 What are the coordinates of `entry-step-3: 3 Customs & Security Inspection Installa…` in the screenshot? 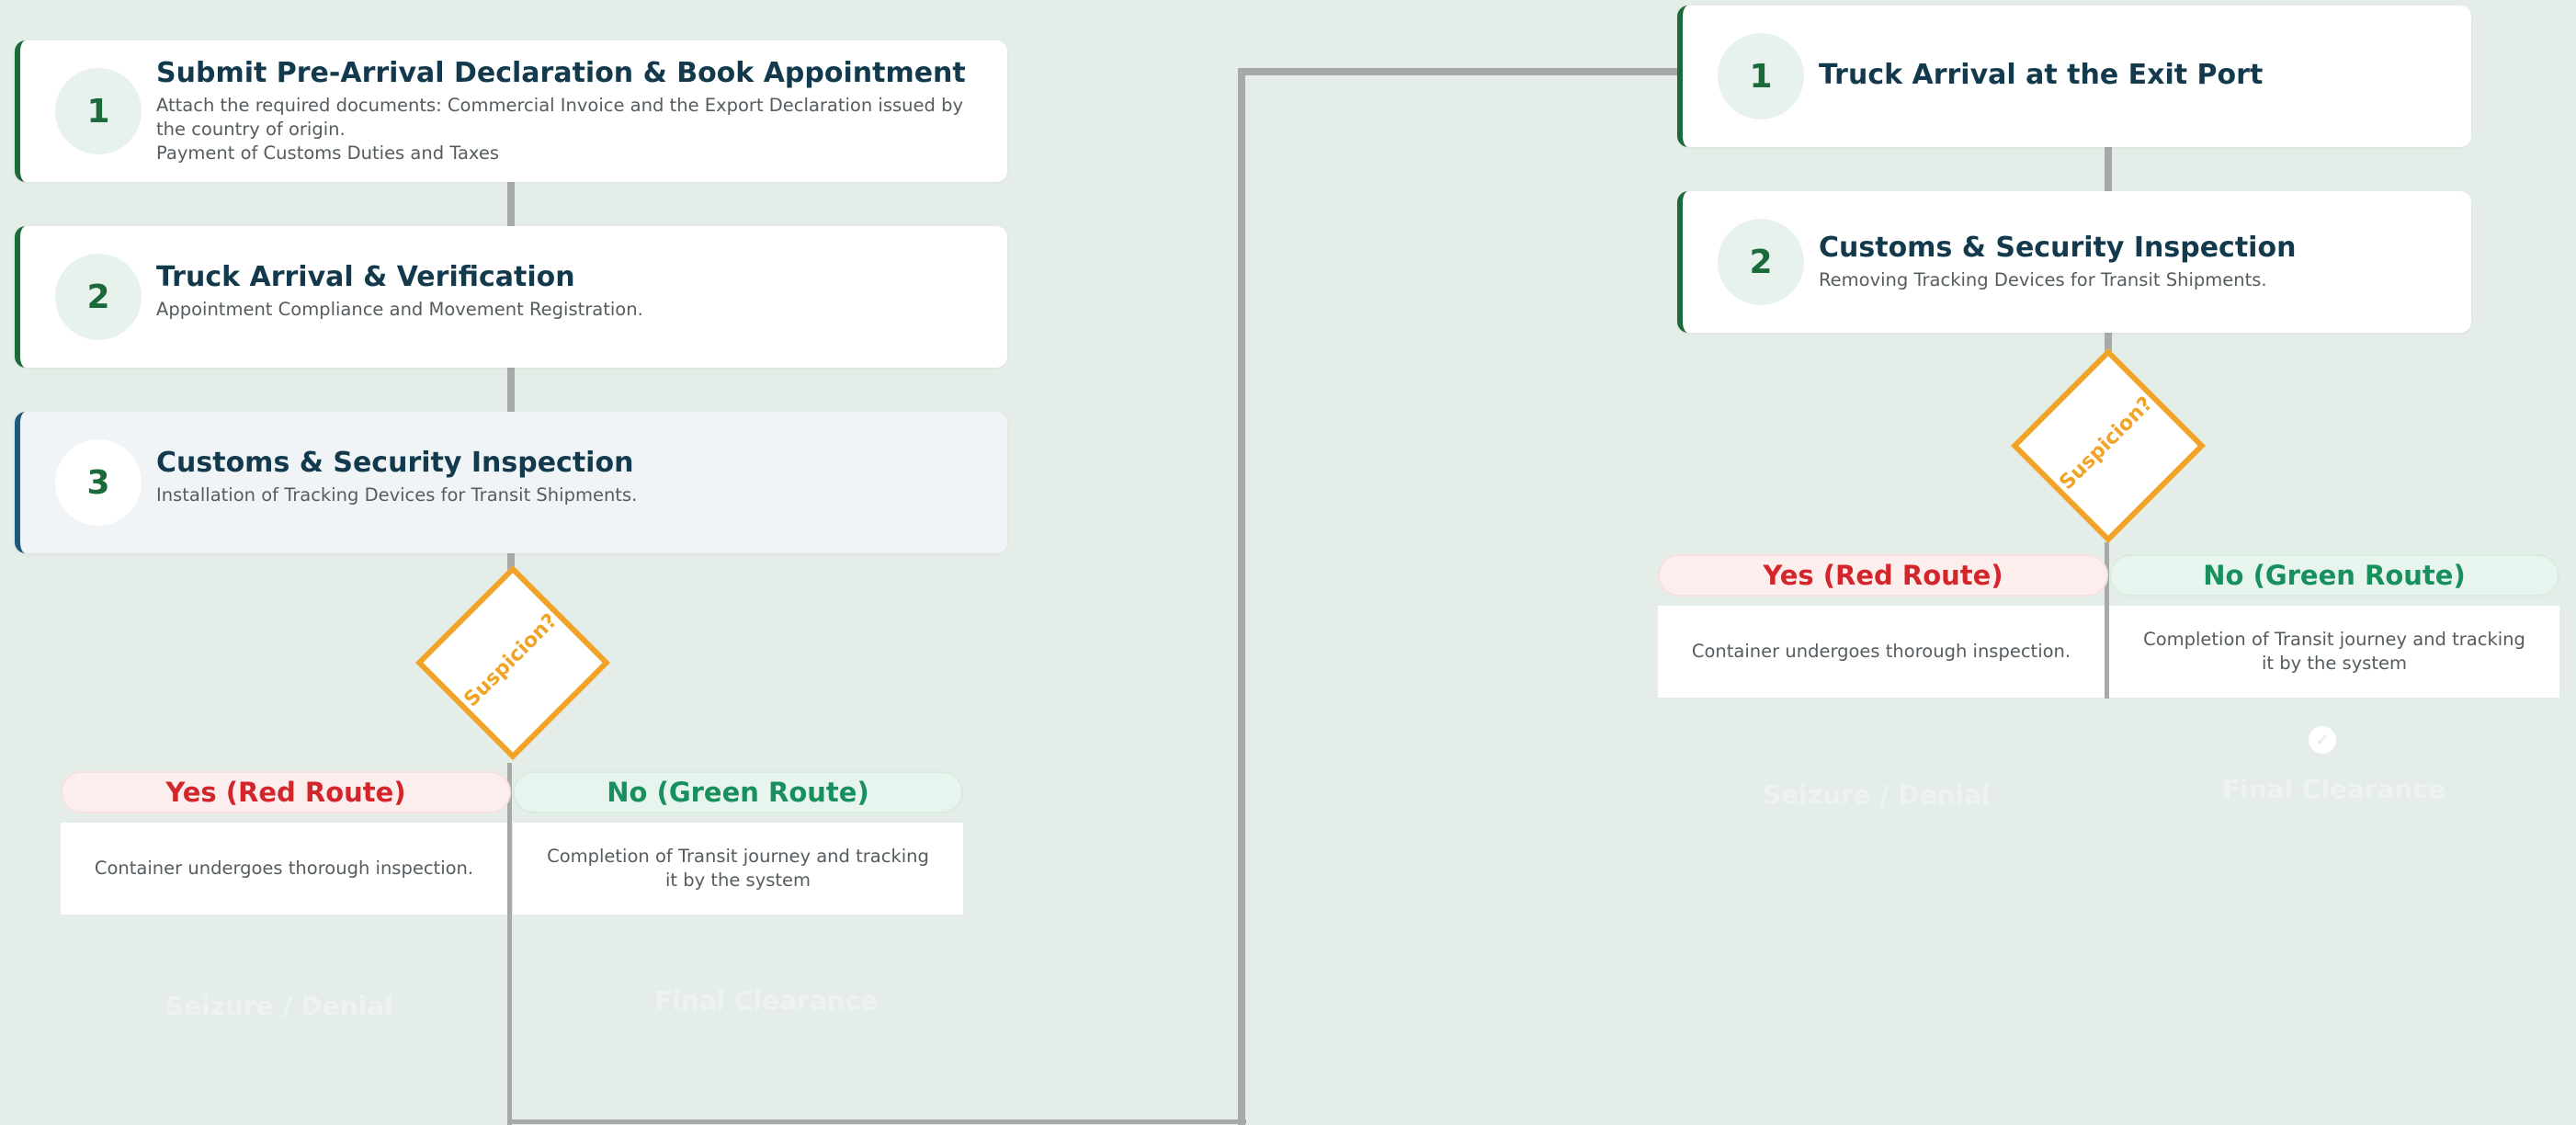 It's located at (511, 482).